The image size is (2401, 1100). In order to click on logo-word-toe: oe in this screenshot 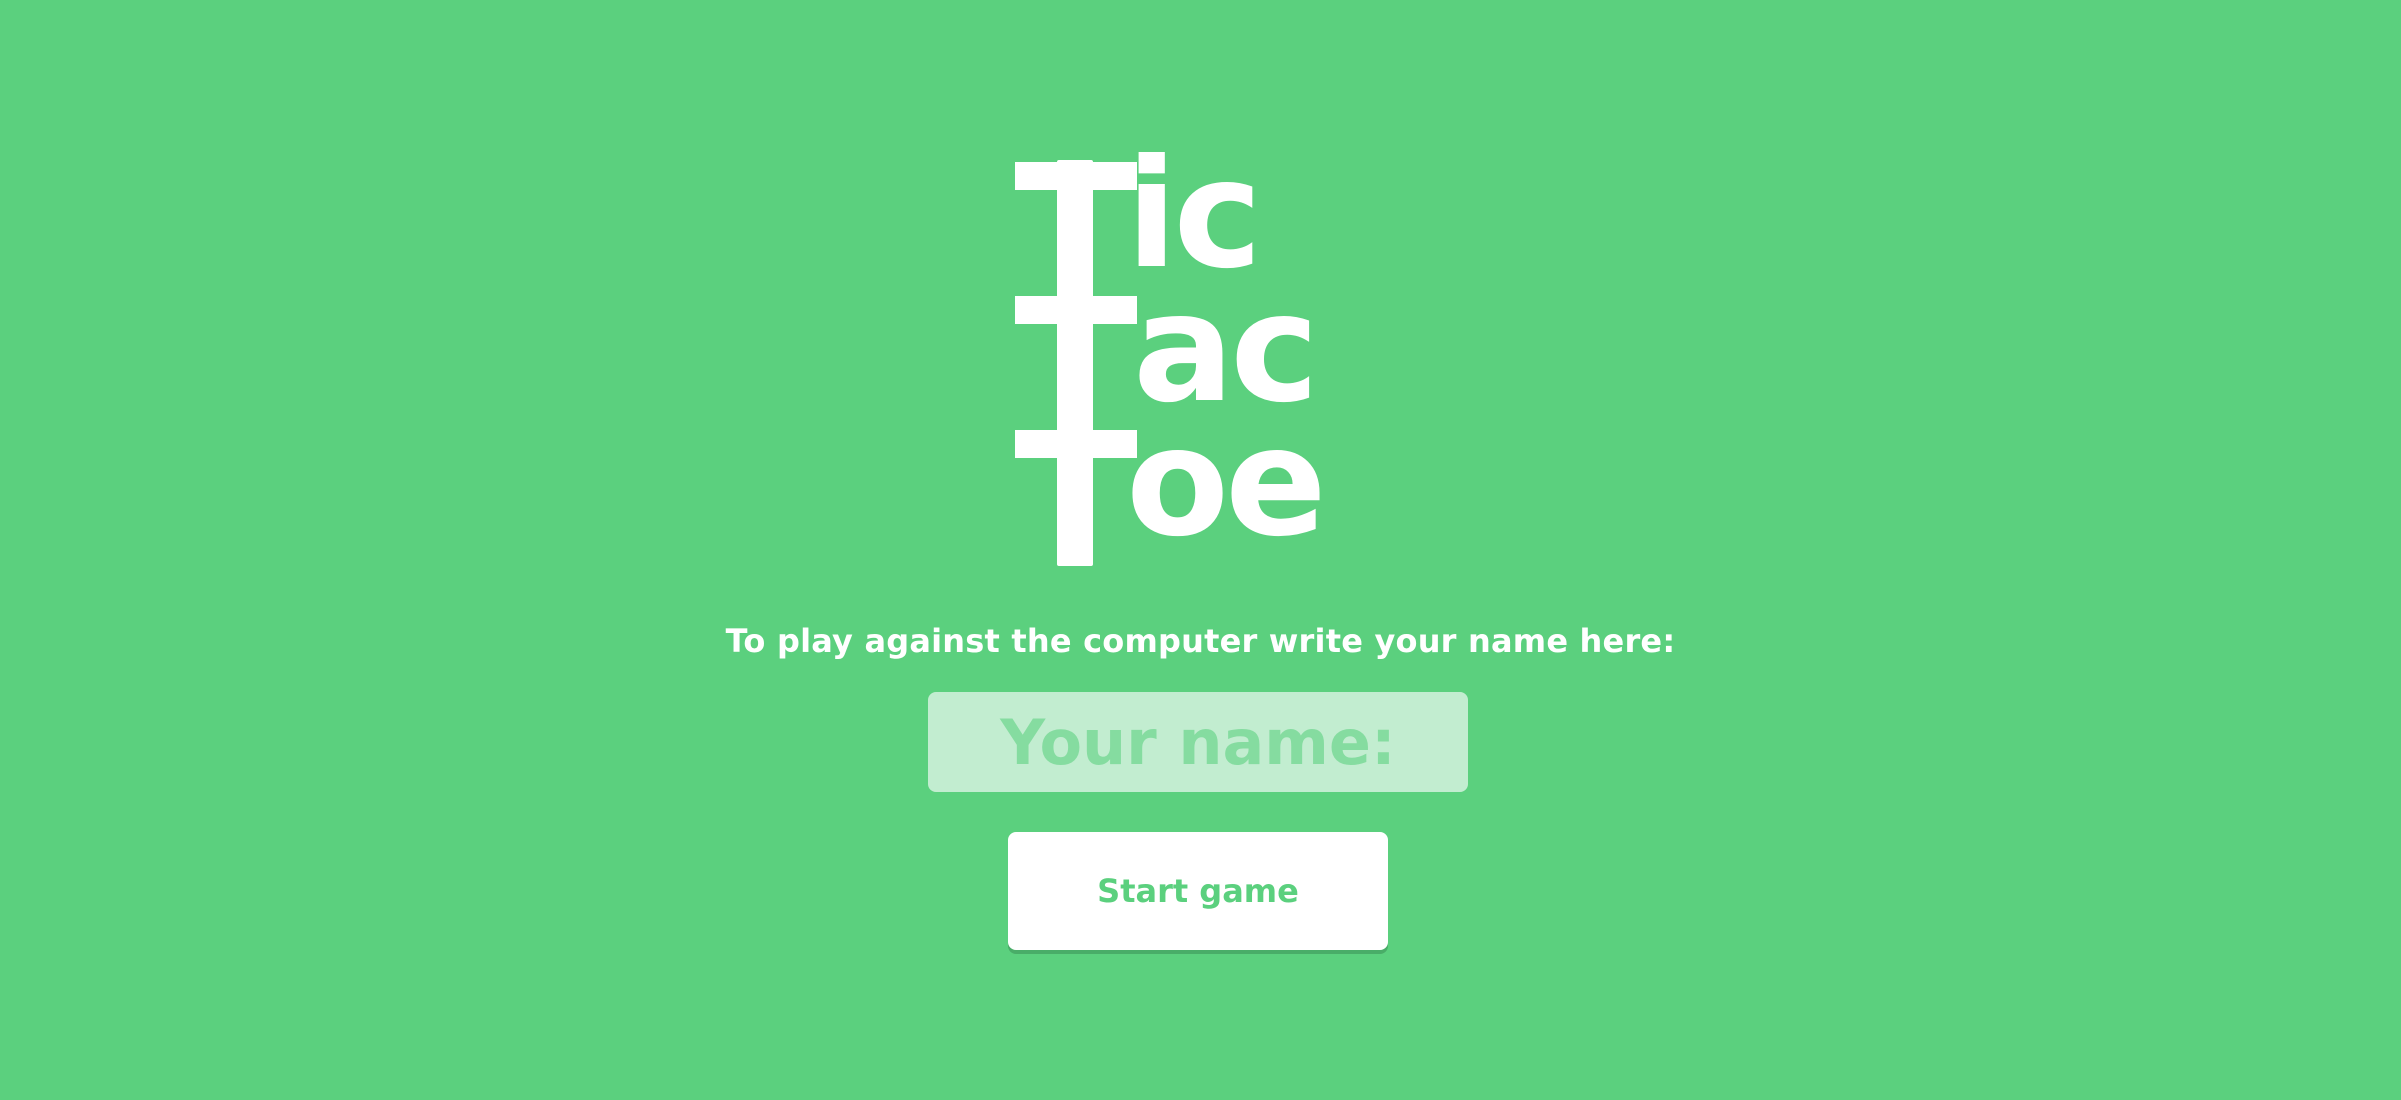, I will do `click(1226, 483)`.